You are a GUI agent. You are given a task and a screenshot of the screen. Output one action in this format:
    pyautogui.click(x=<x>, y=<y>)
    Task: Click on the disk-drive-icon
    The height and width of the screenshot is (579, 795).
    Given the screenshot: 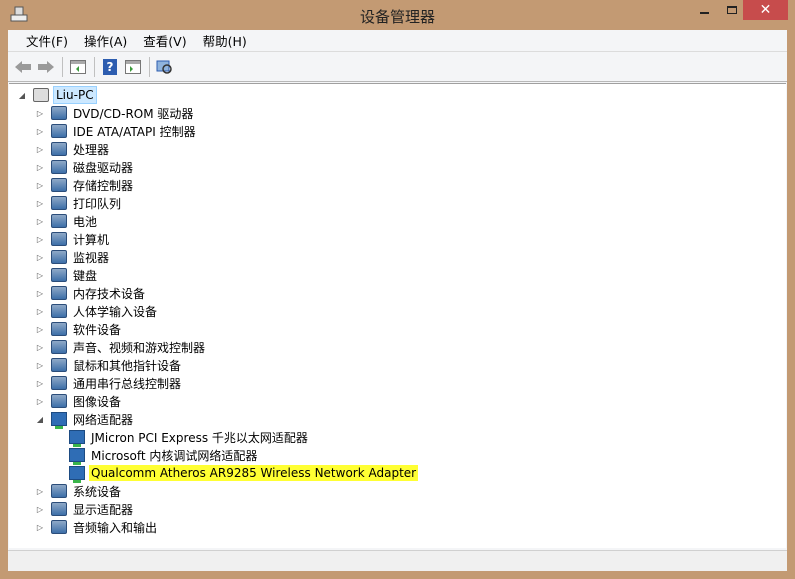 What is the action you would take?
    pyautogui.click(x=59, y=167)
    